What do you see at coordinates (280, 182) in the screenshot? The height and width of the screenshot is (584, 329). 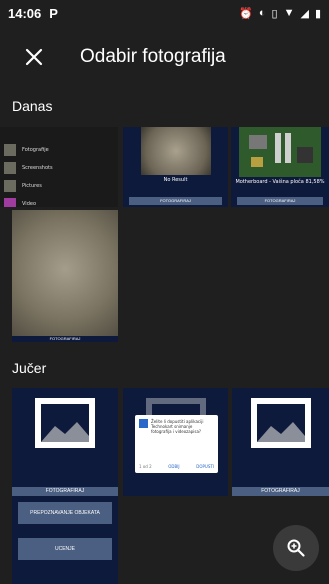 I see `thumb-caption: Motherboard - Vaišna ploča 81,58%` at bounding box center [280, 182].